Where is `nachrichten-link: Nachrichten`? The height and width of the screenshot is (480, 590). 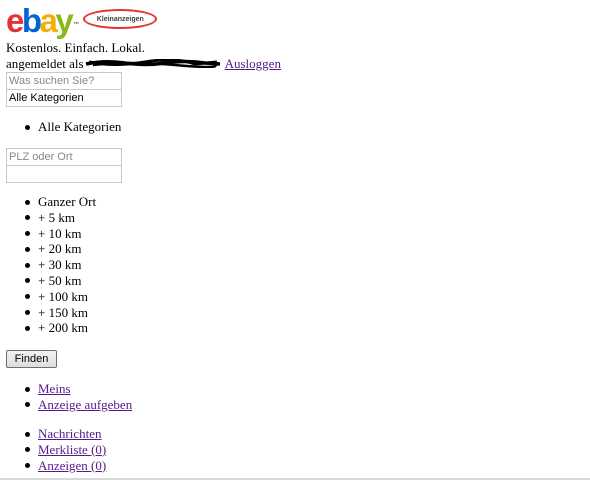
nachrichten-link: Nachrichten is located at coordinates (70, 433).